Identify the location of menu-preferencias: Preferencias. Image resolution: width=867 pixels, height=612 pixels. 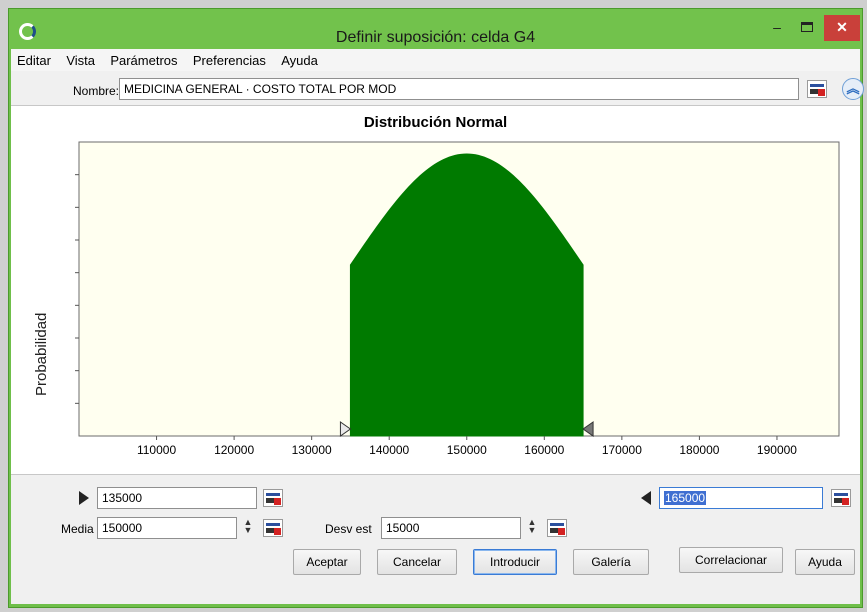
(229, 60).